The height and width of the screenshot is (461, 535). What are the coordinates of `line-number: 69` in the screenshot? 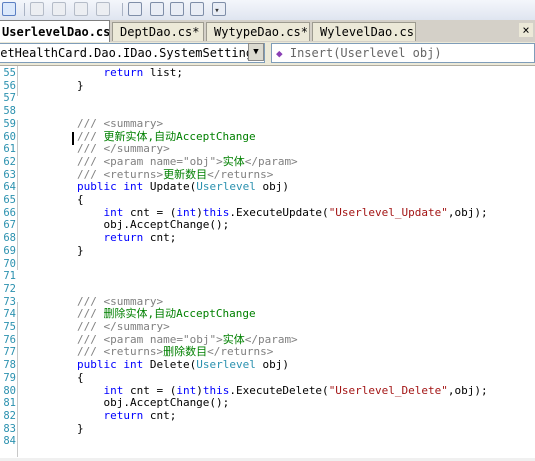 It's located at (9, 250).